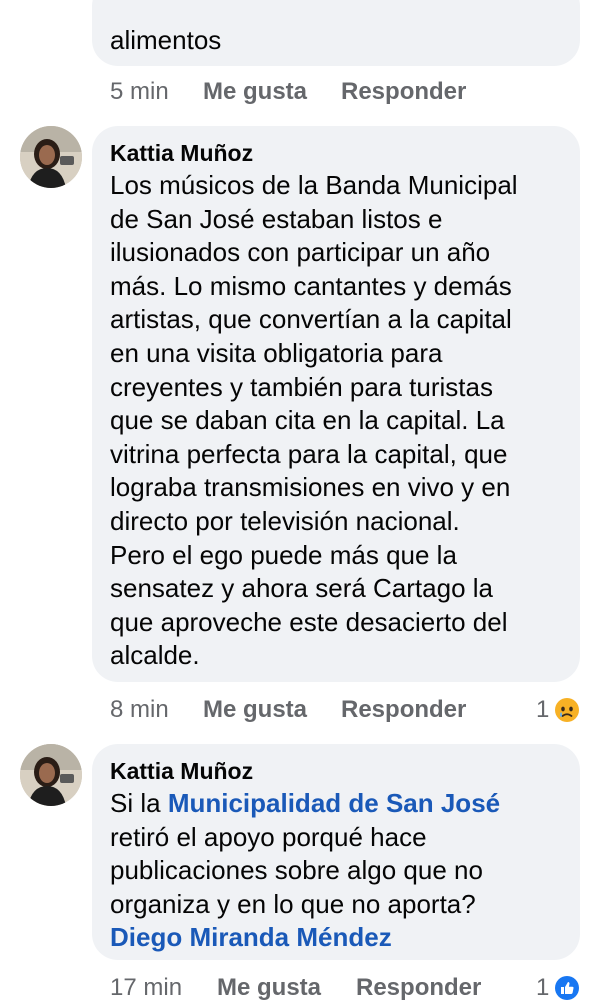 The width and height of the screenshot is (600, 1004). Describe the element at coordinates (300, 252) in the screenshot. I see `comment-text-line: ilusionados con participar un año` at that location.